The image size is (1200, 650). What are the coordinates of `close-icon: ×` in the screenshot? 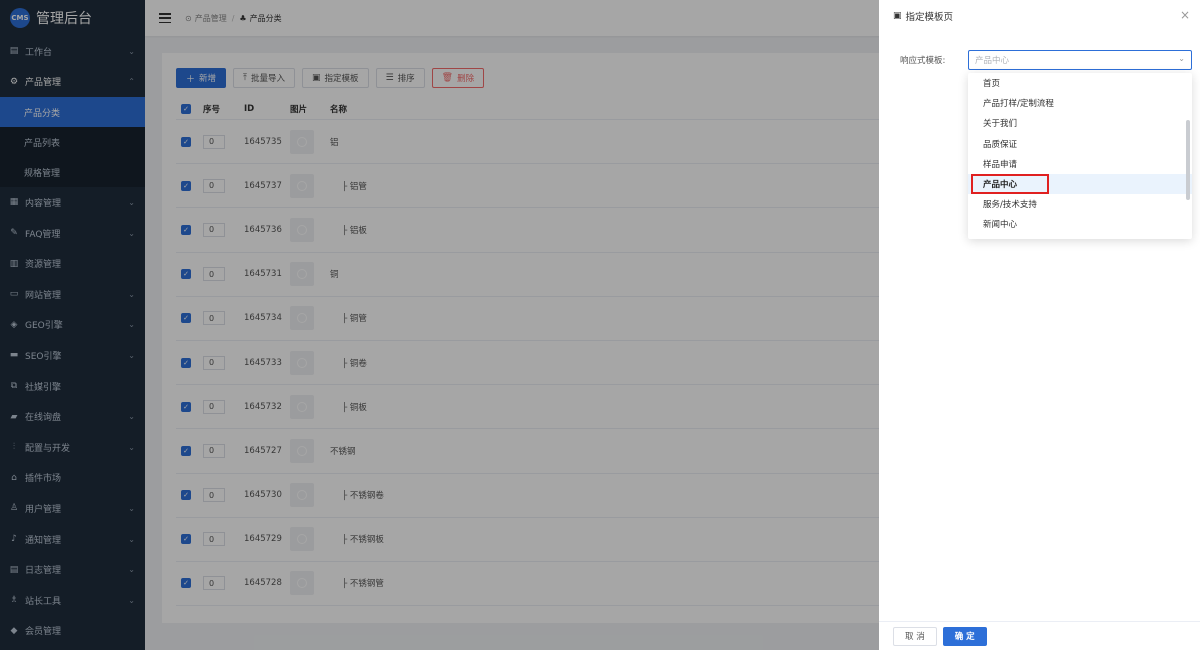 It's located at (1185, 15).